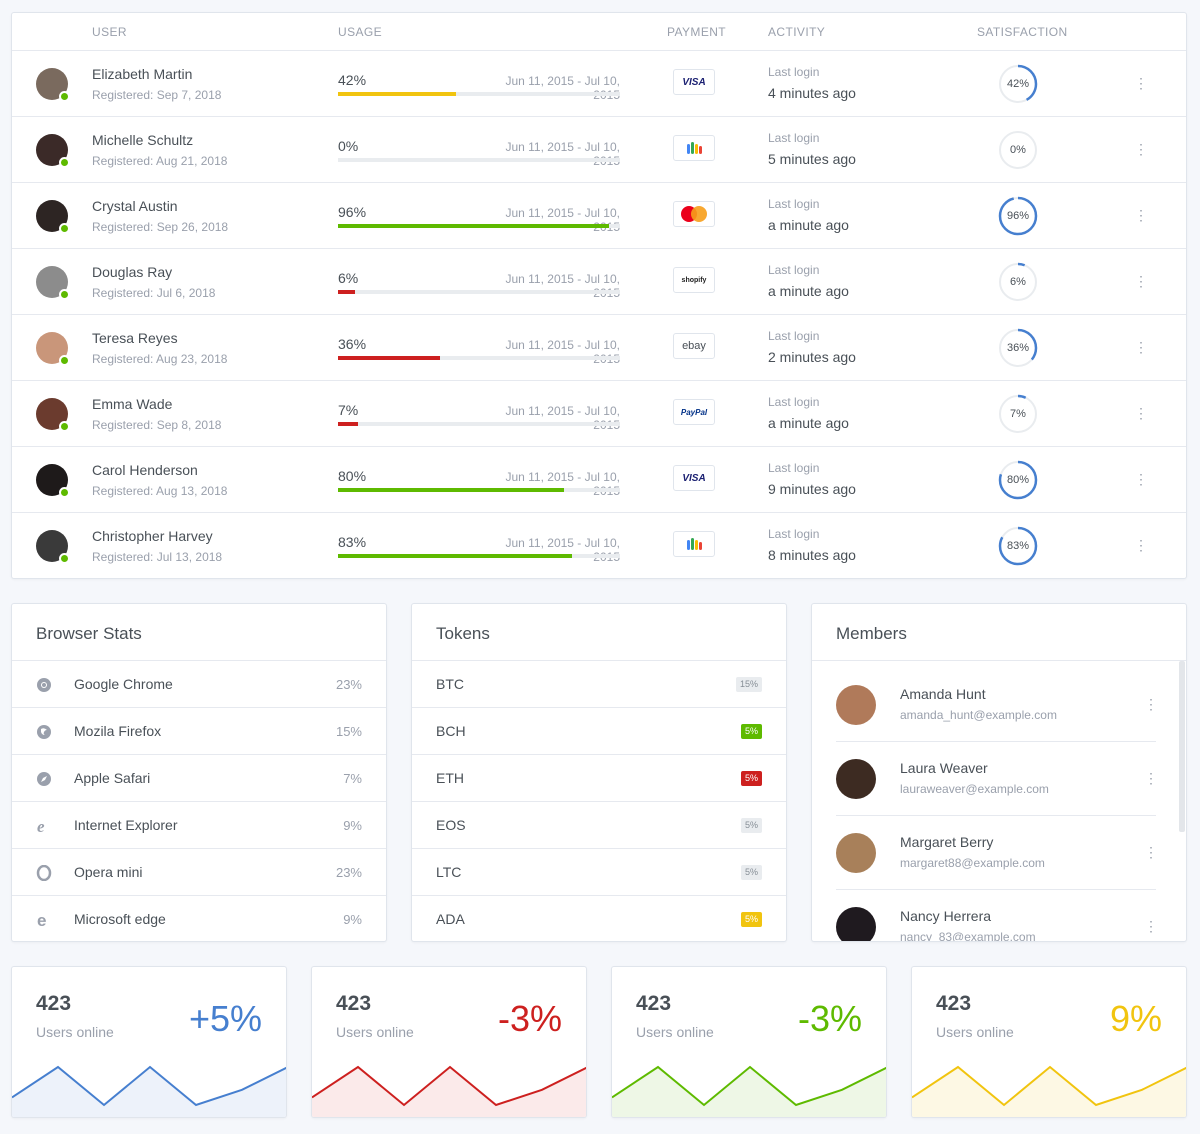  I want to click on member-item: Nancy Herrera nancy_83@example.com ⋮, so click(997, 915).